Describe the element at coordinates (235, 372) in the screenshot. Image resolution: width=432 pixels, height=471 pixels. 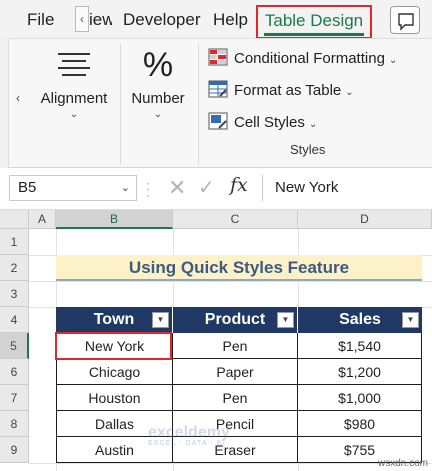
I see `table-cell-product: Paper` at that location.